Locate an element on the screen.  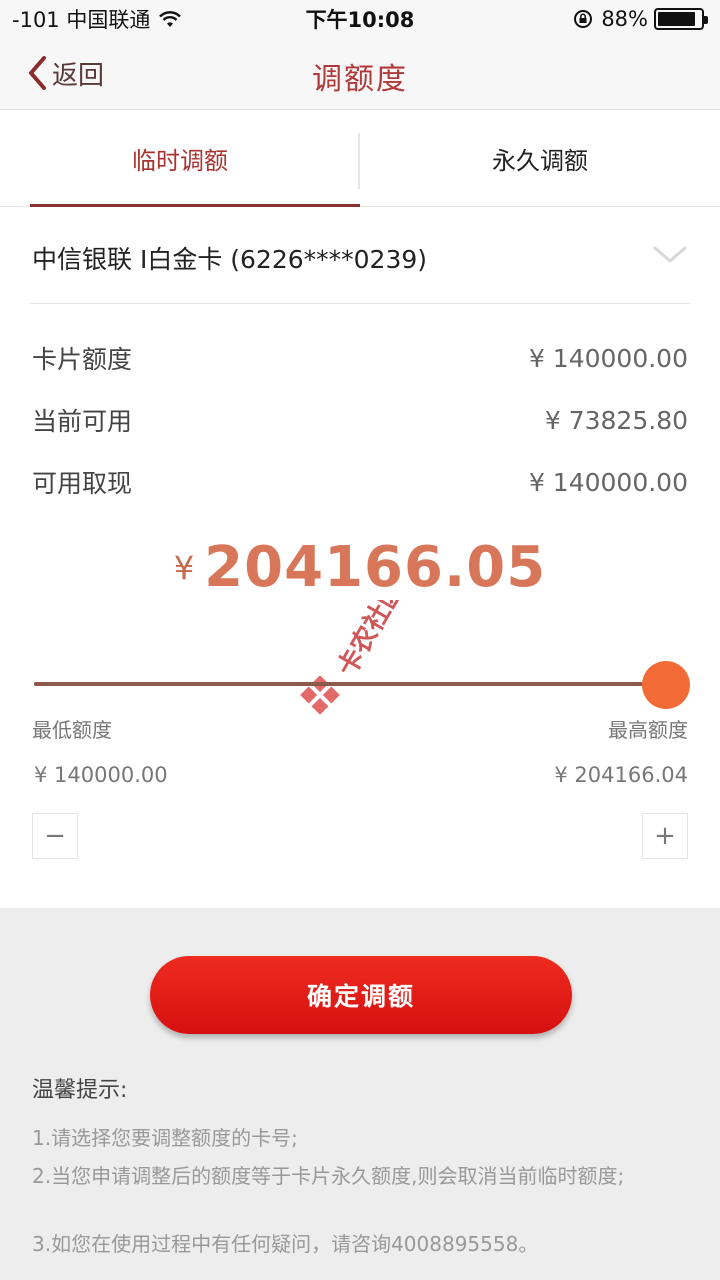
tip-item: 2.当您申请调整后的额度等于卡片永久额度,则会取消当前临时额度; is located at coordinates (328, 1176).